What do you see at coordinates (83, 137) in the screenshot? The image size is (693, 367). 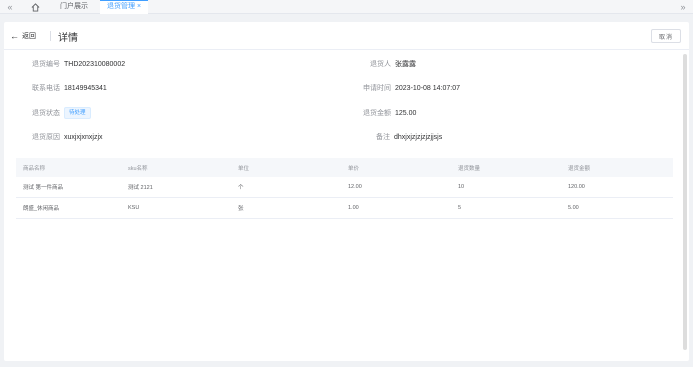 I see `field-reason-value: xuxjxjxnxjzjx` at bounding box center [83, 137].